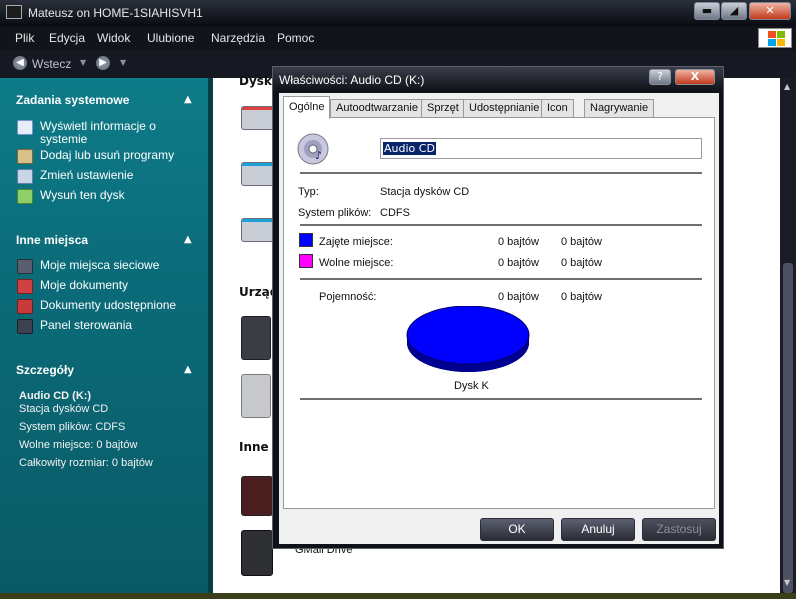 This screenshot has height=599, width=796. Describe the element at coordinates (64, 409) in the screenshot. I see `details-type: Stacja dysków CD` at that location.